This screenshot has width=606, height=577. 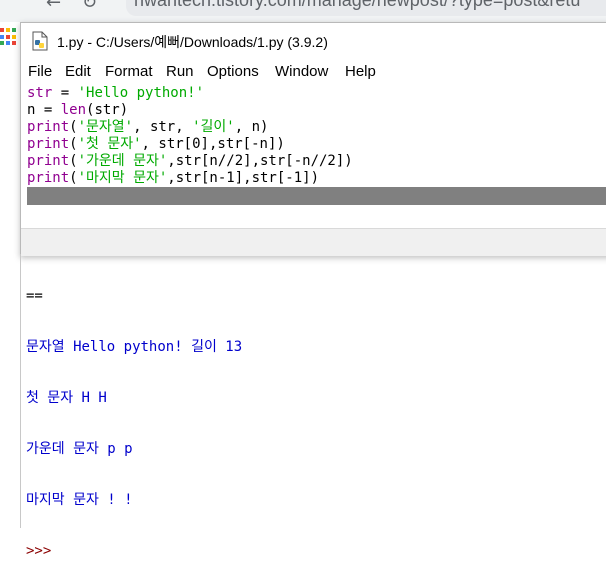 I want to click on output-line: 마지막 문자 ! !, so click(x=79, y=500).